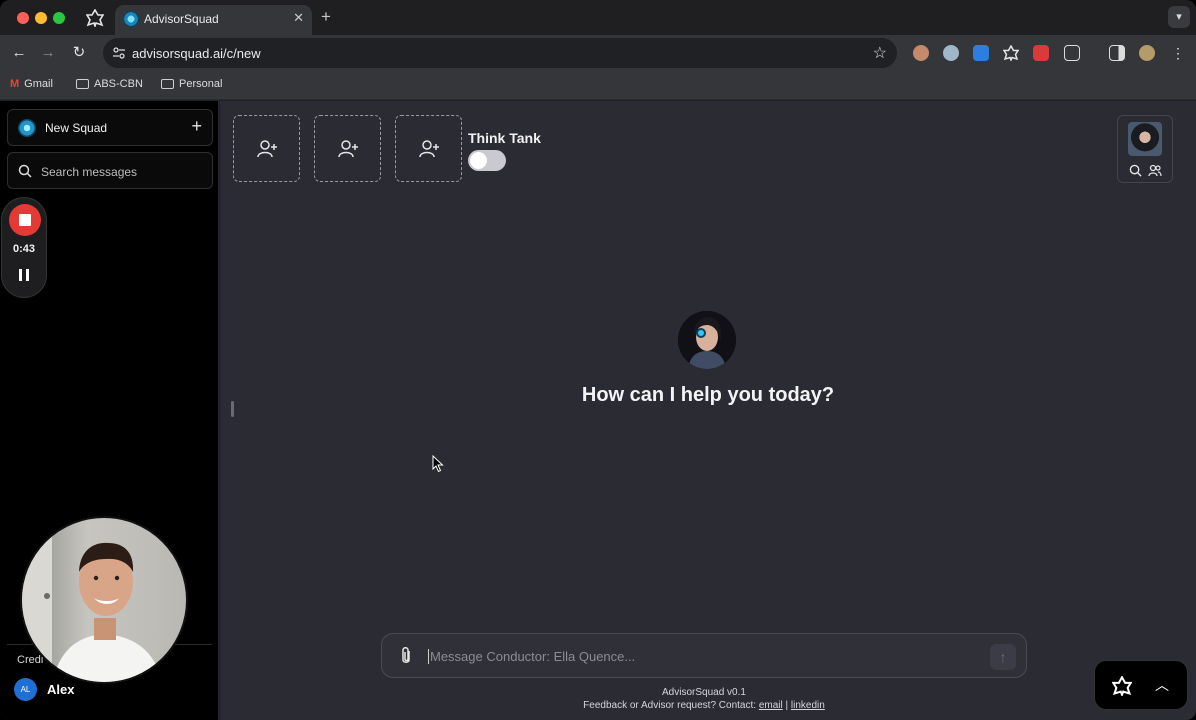  Describe the element at coordinates (1003, 657) in the screenshot. I see `send-button: ↑` at that location.